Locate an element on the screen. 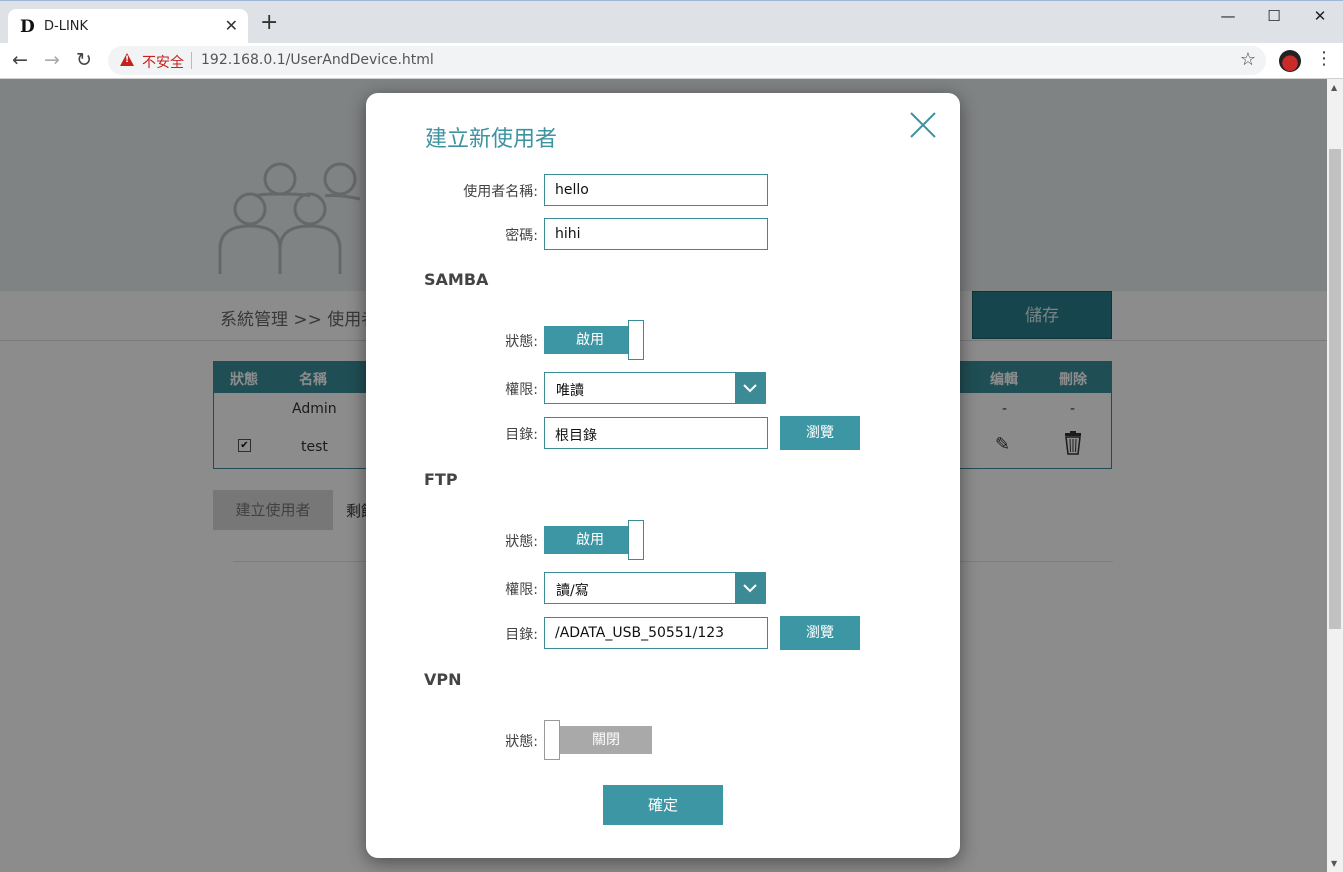  samba-status-toggle: 啟用 is located at coordinates (594, 340).